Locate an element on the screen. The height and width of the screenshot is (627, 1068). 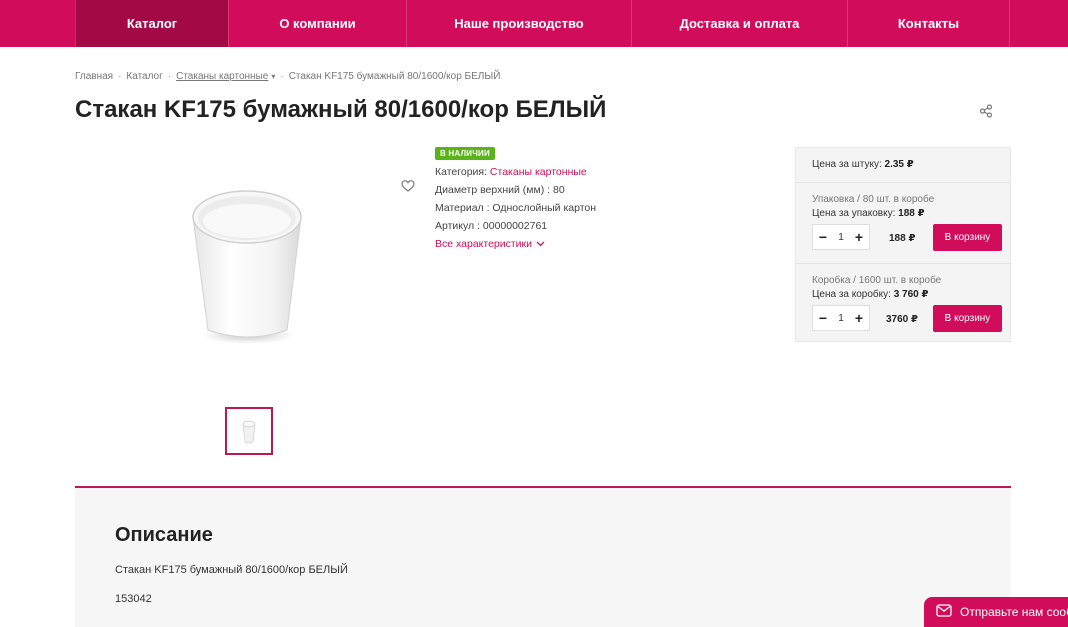
breadcrumb-home: Главная is located at coordinates (94, 76).